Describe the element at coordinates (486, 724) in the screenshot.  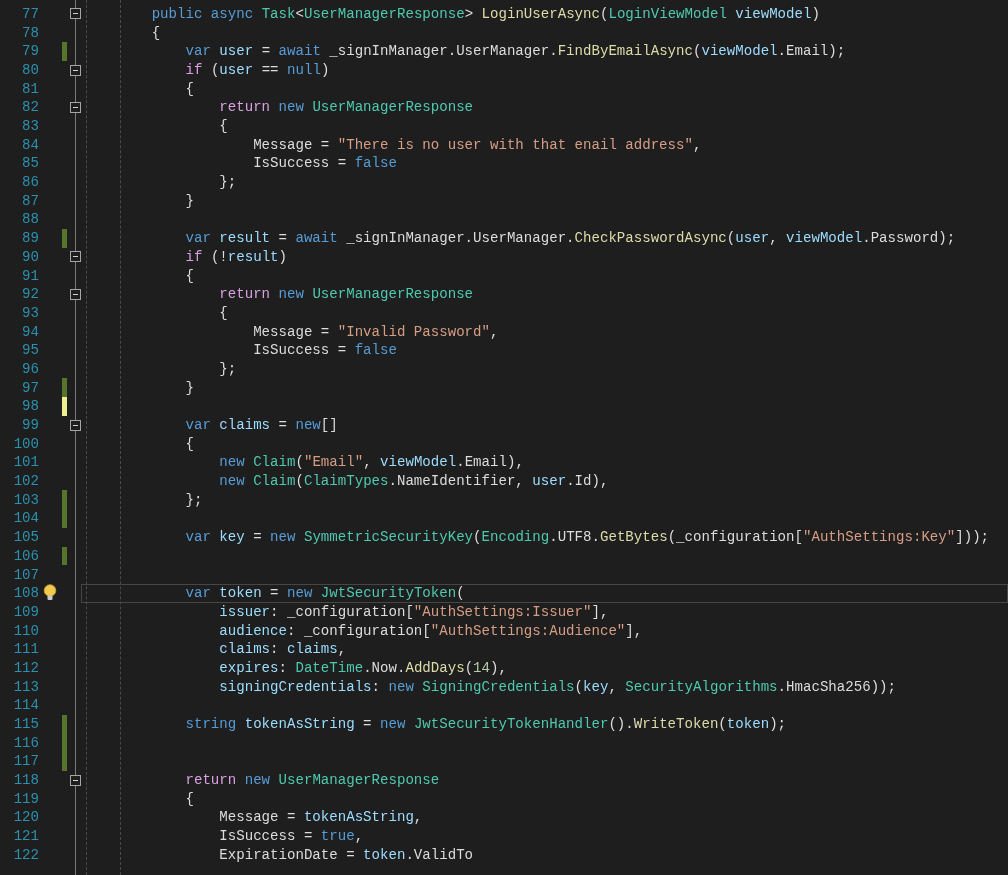
I see `code-line: string tokenAsString = new JwtSecurityTokenHandler().WriteToken(token);` at that location.